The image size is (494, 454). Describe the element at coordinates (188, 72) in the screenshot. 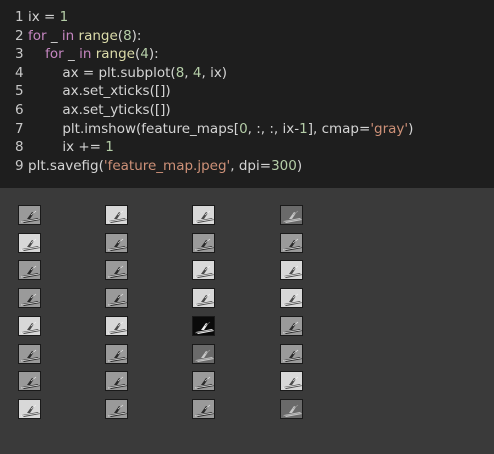

I see `code-token: ,` at that location.